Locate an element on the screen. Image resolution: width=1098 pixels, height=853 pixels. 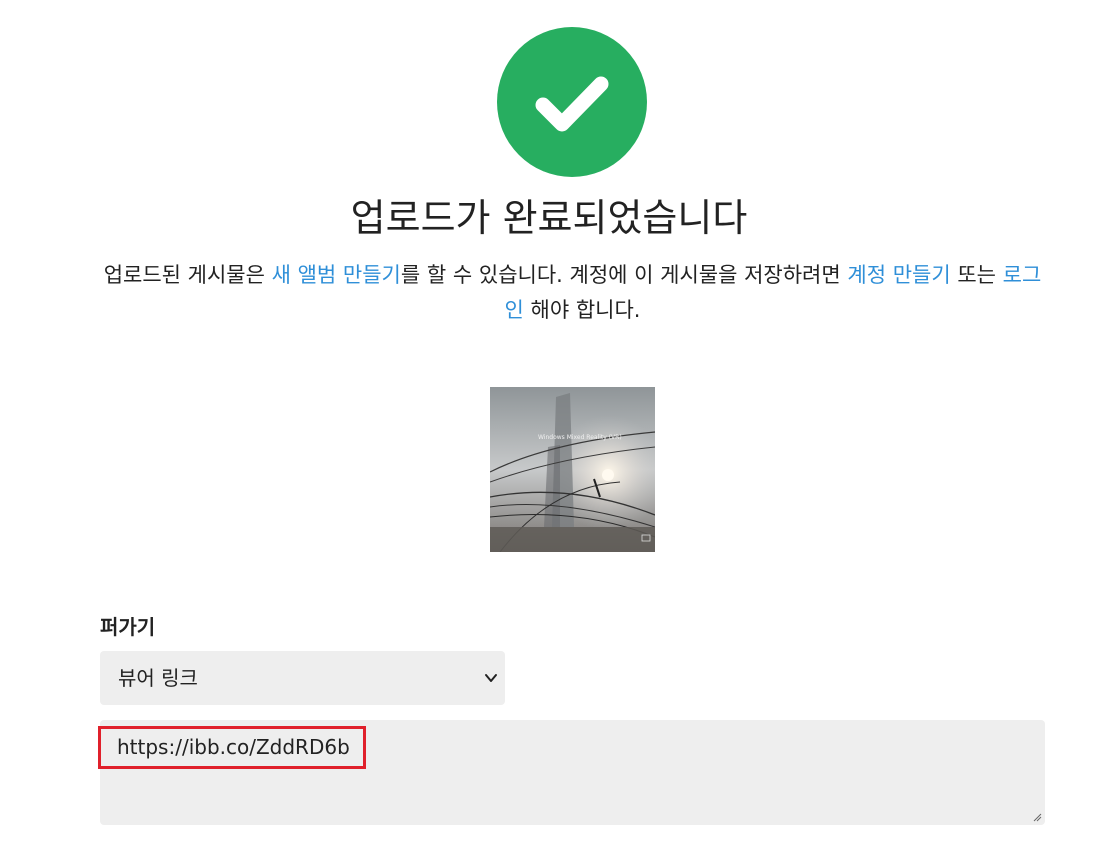
highlight-box is located at coordinates (232, 747).